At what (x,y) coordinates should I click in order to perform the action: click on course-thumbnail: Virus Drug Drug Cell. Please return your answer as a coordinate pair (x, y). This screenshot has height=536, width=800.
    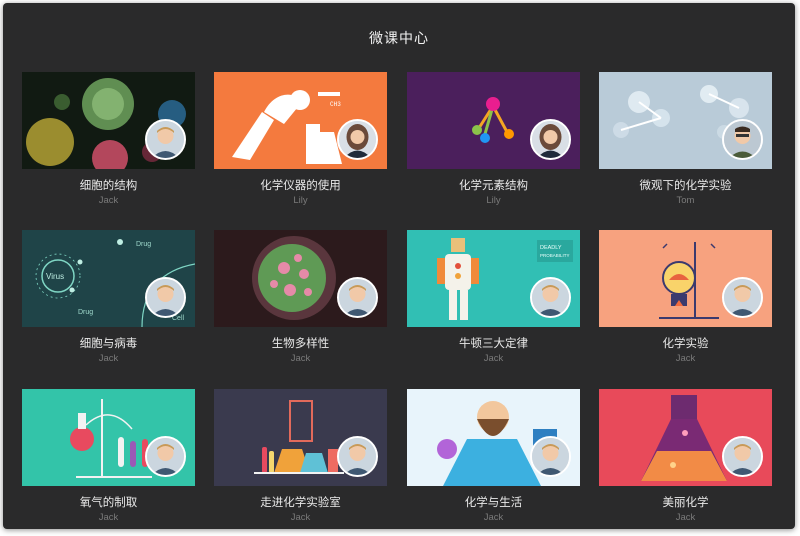
    Looking at the image, I should click on (108, 278).